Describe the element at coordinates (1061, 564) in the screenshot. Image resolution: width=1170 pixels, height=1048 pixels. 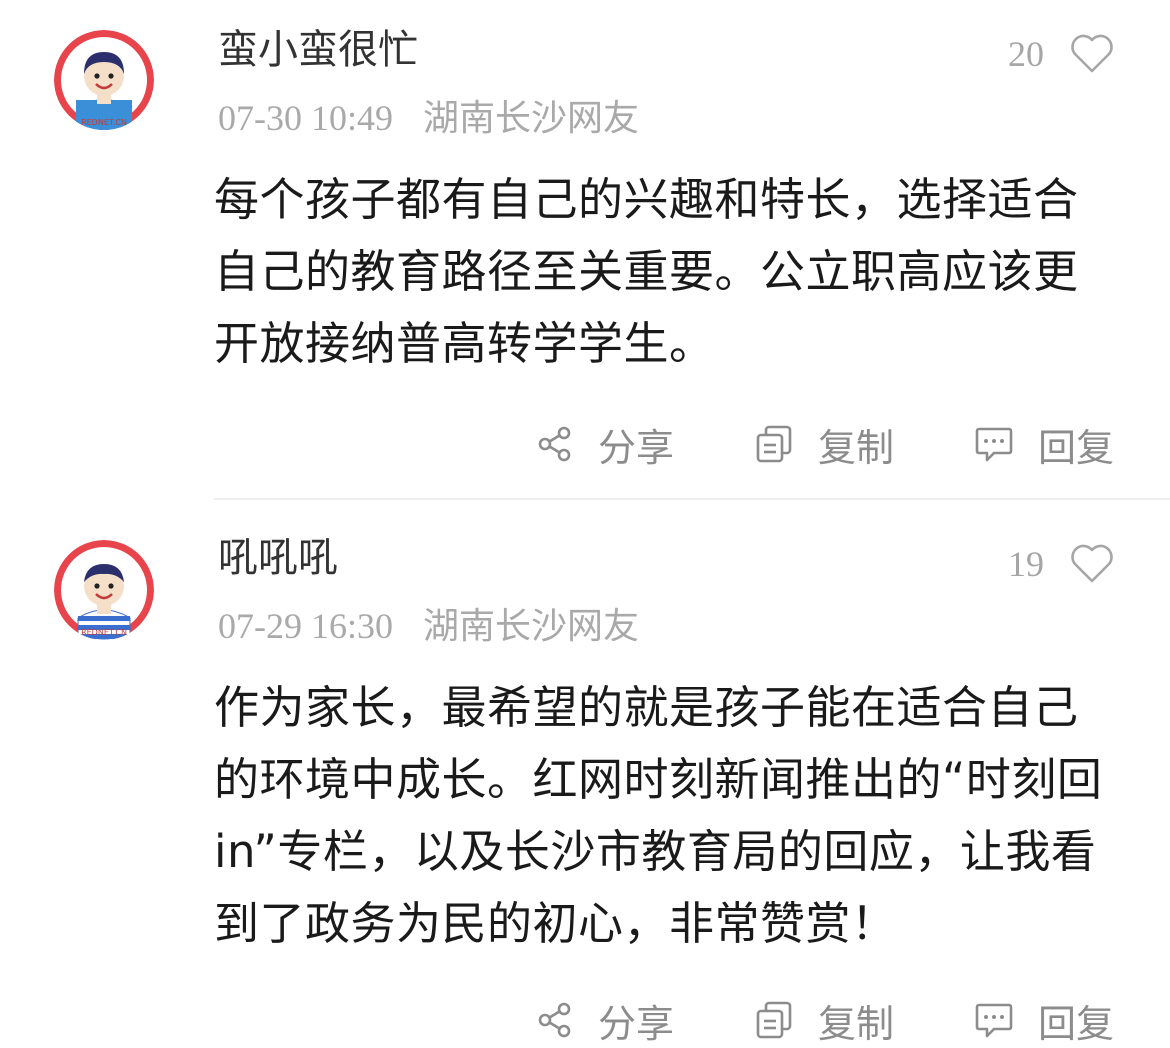
I see `like-button: 19` at that location.